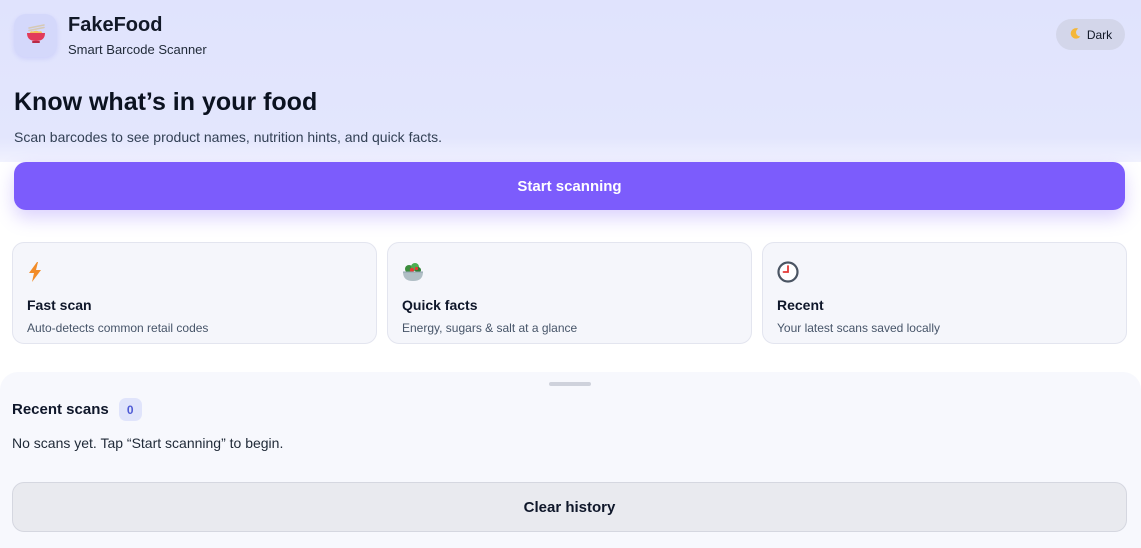 The height and width of the screenshot is (548, 1141). I want to click on app-logo, so click(35, 35).